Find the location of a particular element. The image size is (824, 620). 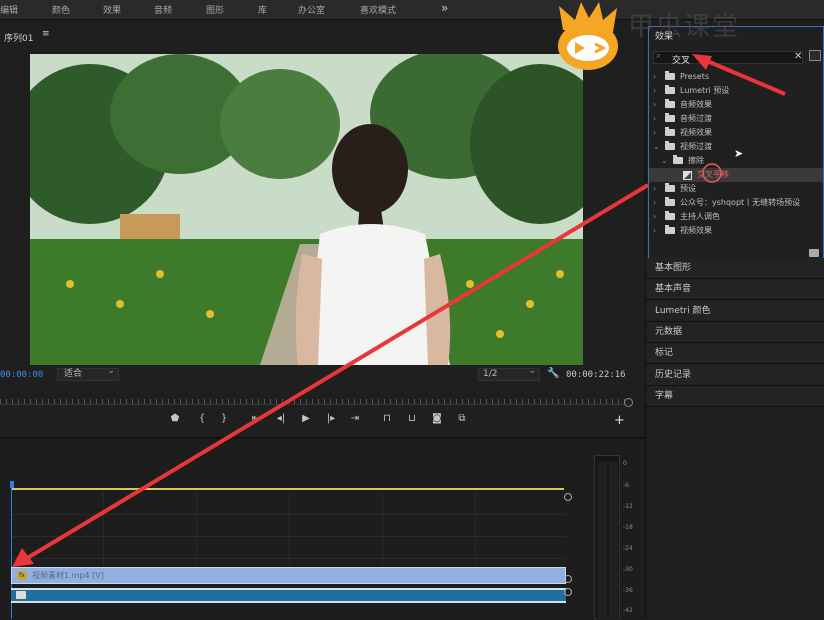

tree-item-audio-transitions: › 音频过渡 is located at coordinates (736, 119).